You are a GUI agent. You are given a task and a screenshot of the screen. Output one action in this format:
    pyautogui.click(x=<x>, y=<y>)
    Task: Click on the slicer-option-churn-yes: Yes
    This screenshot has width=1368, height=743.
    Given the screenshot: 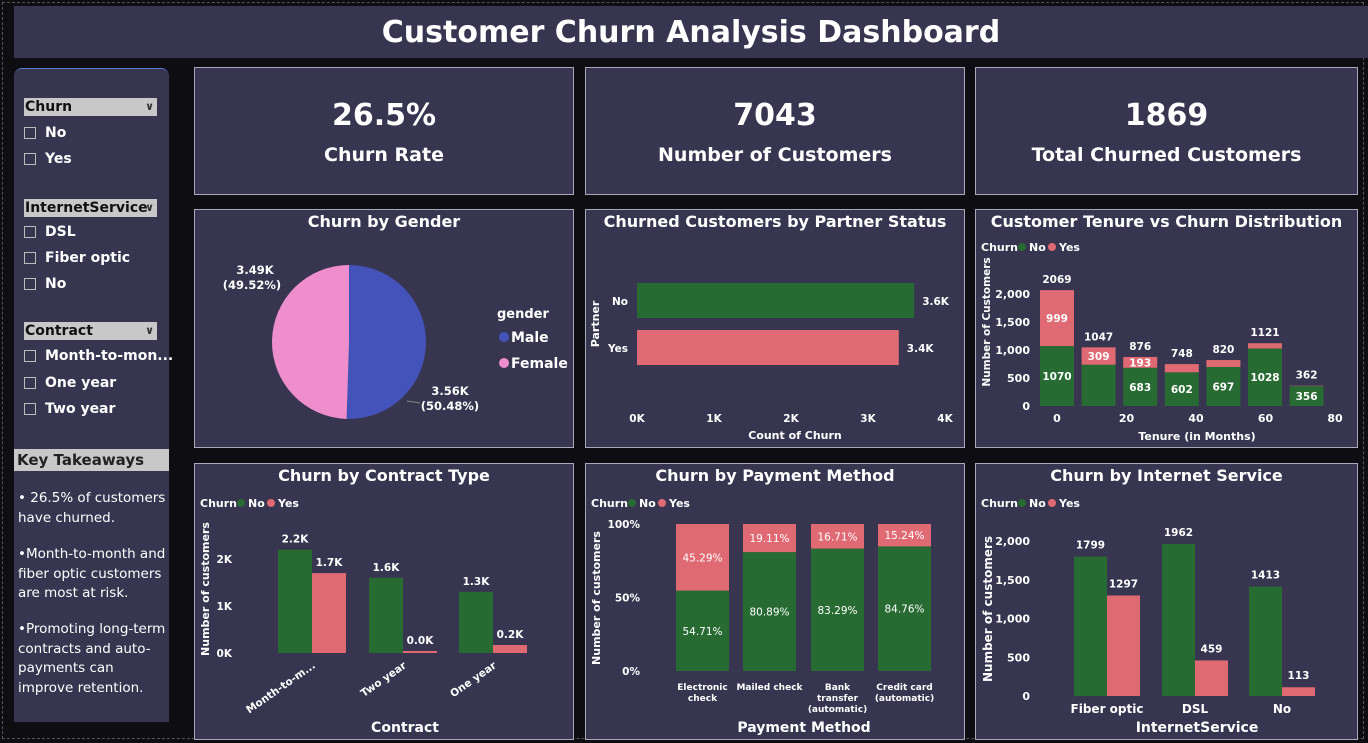 What is the action you would take?
    pyautogui.click(x=48, y=159)
    